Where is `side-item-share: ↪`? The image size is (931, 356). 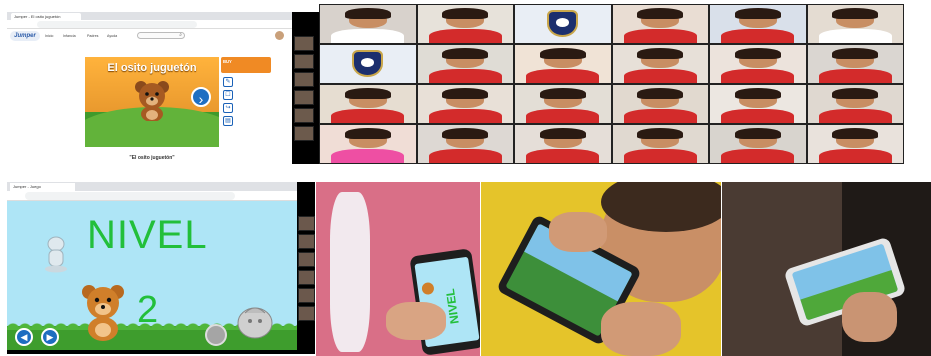
side-item-share: ↪ is located at coordinates (247, 108).